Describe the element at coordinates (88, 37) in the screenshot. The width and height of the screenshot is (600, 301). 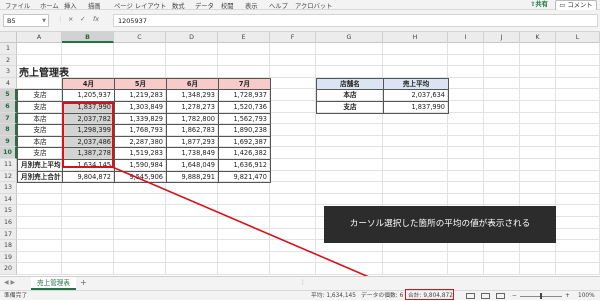
I see `col-header-b: B` at that location.